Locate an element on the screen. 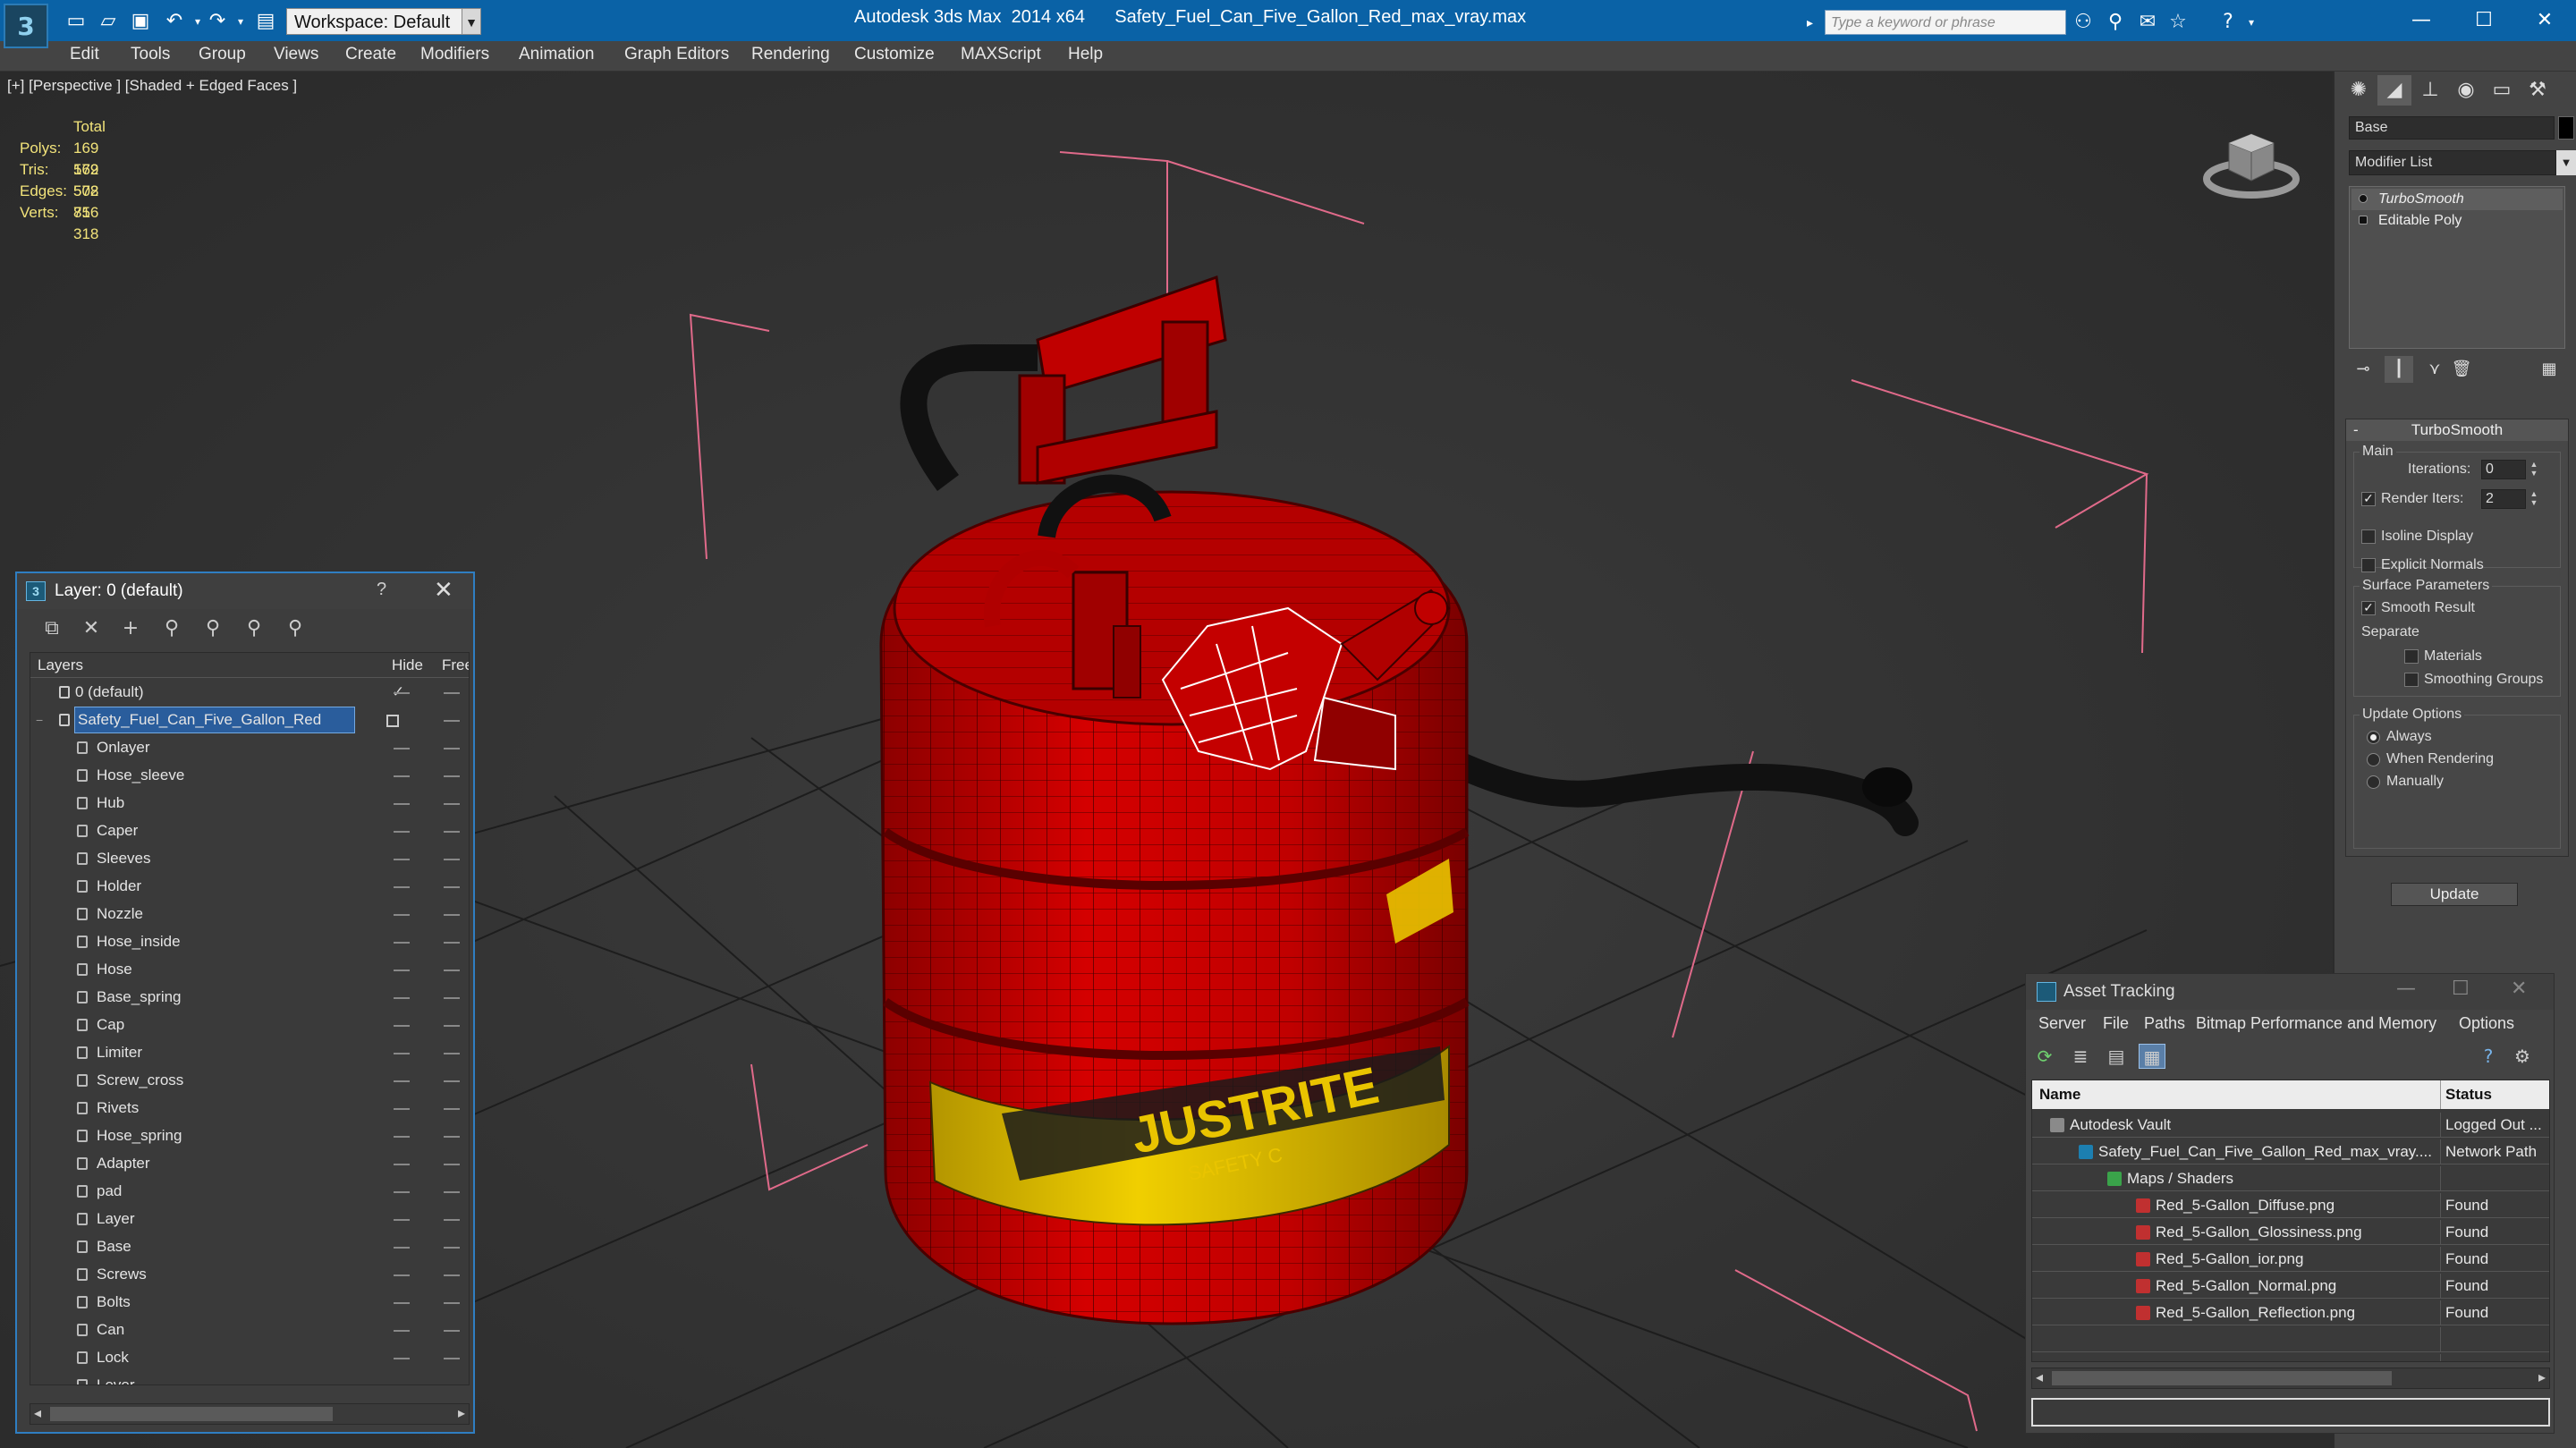  asset-path-field is located at coordinates (2290, 1412).